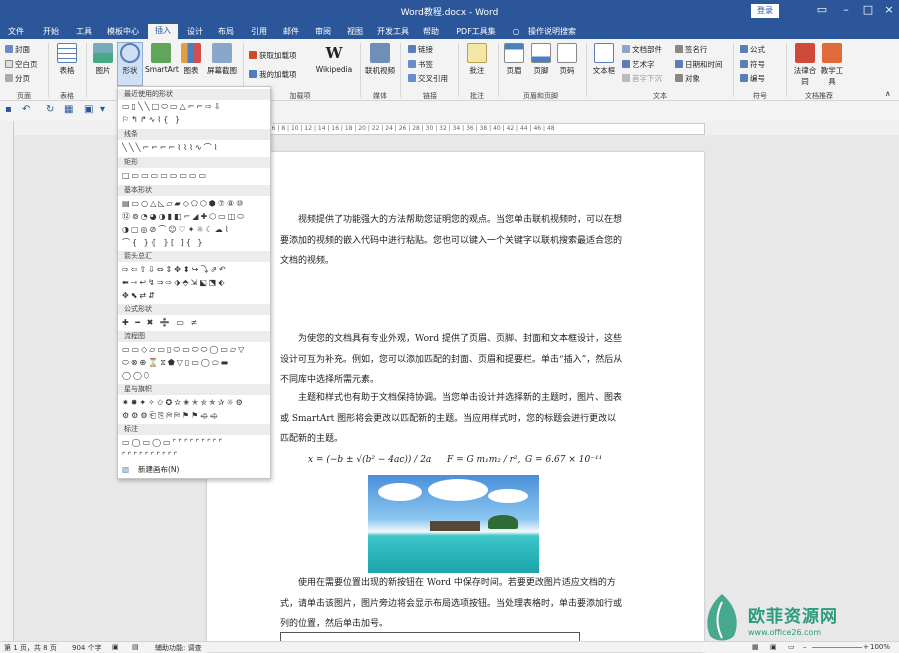 The image size is (899, 653). What do you see at coordinates (483, 460) in the screenshot?
I see `formula-gravity: F = G m₁m₂ / r²,` at bounding box center [483, 460].